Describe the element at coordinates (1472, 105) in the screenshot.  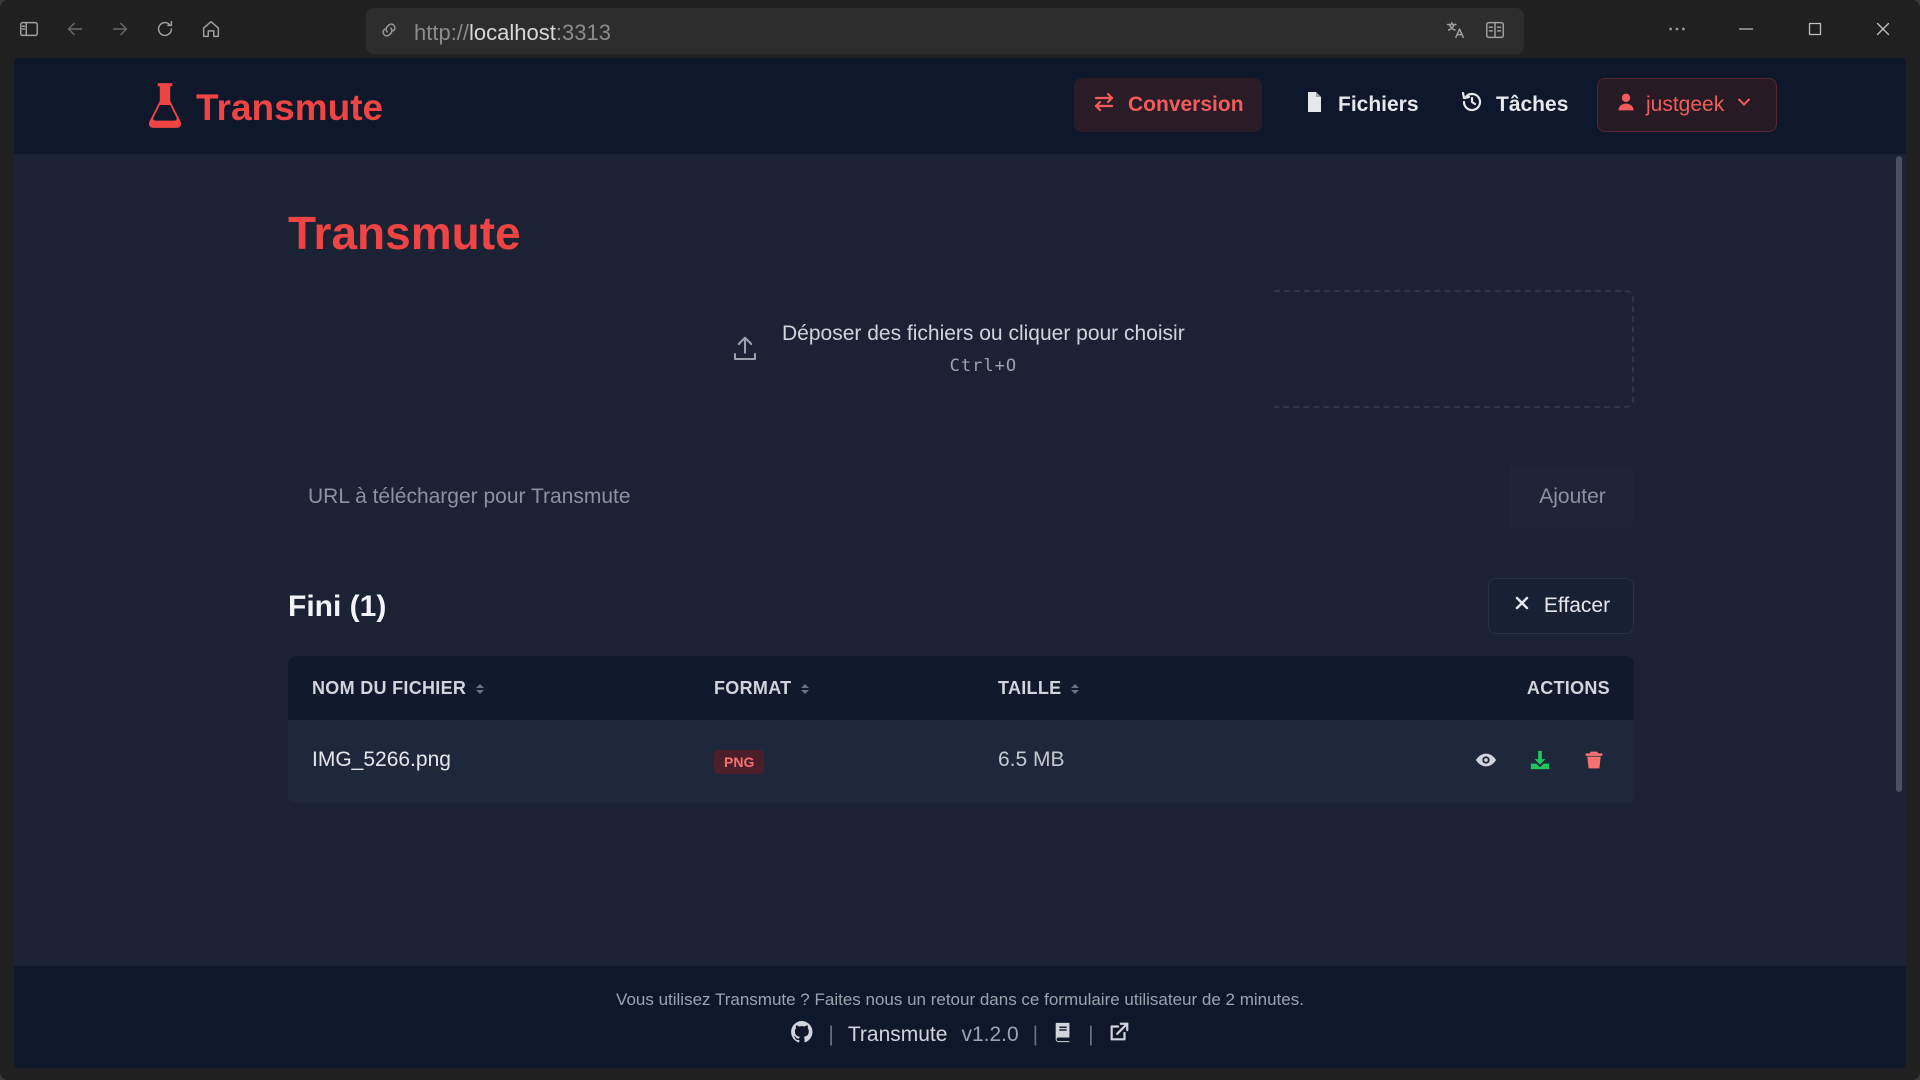
I see `history-icon` at that location.